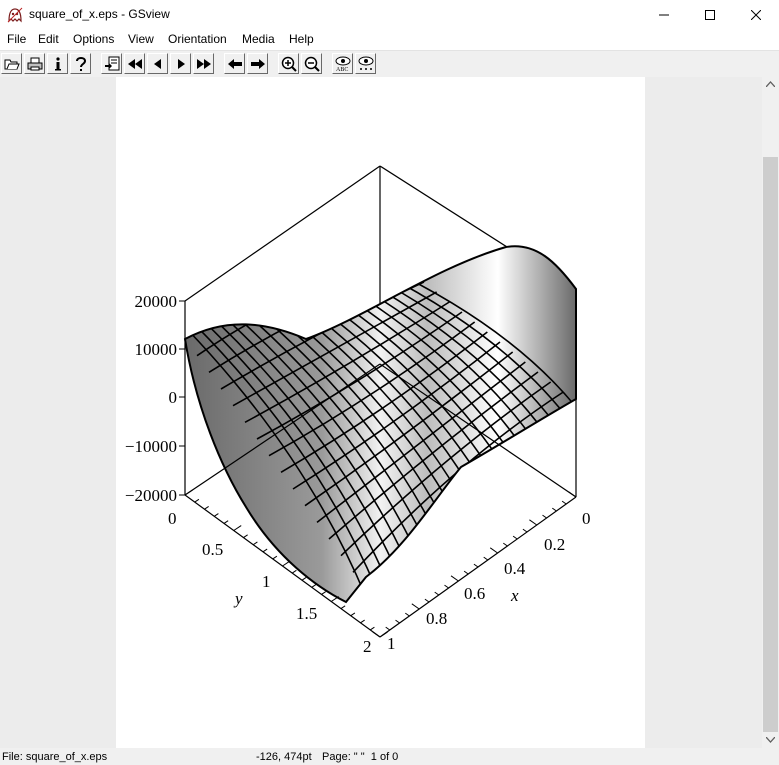  I want to click on close-button, so click(756, 15).